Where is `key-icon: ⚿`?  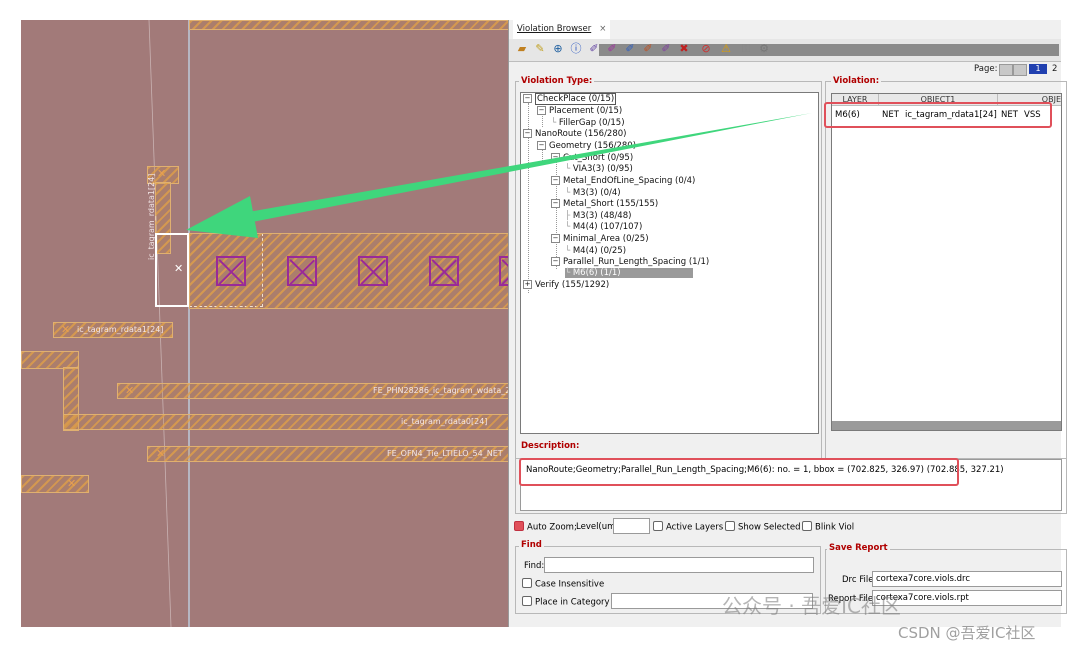 key-icon: ⚿ is located at coordinates (746, 49).